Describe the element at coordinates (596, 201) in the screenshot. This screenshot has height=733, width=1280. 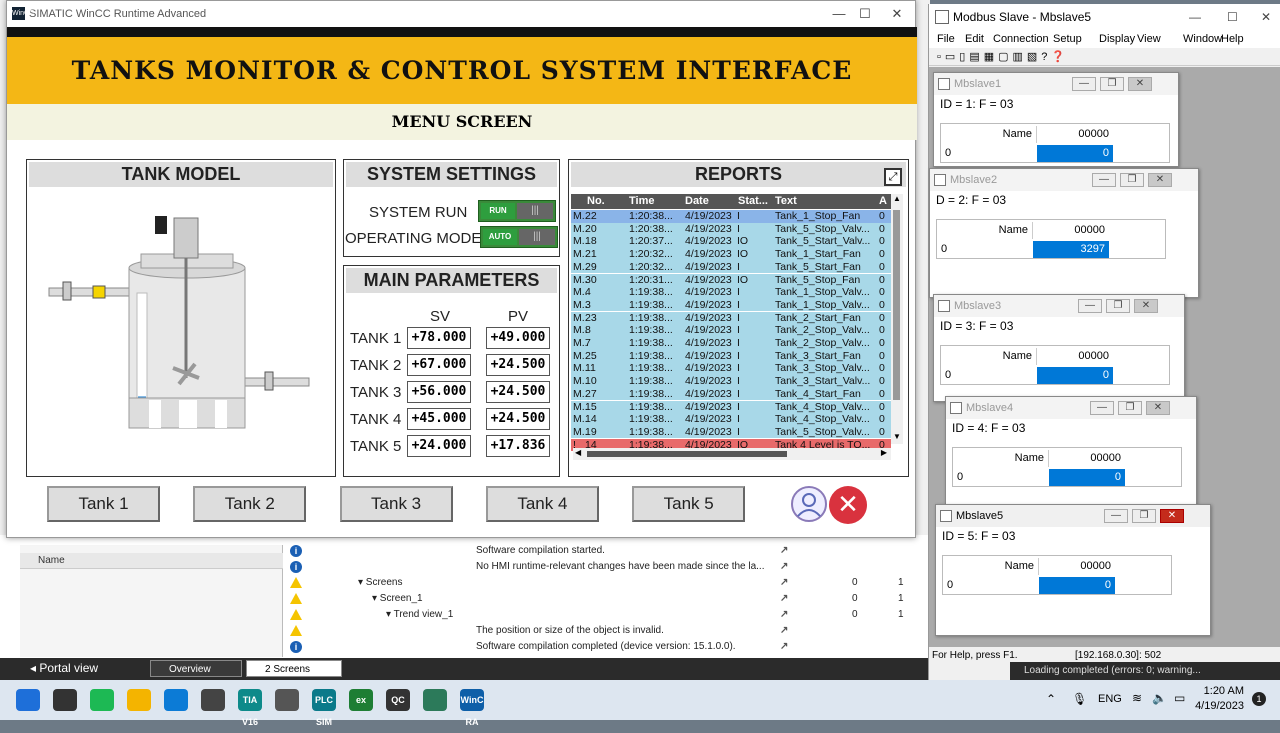
I see `col-no: No.` at that location.